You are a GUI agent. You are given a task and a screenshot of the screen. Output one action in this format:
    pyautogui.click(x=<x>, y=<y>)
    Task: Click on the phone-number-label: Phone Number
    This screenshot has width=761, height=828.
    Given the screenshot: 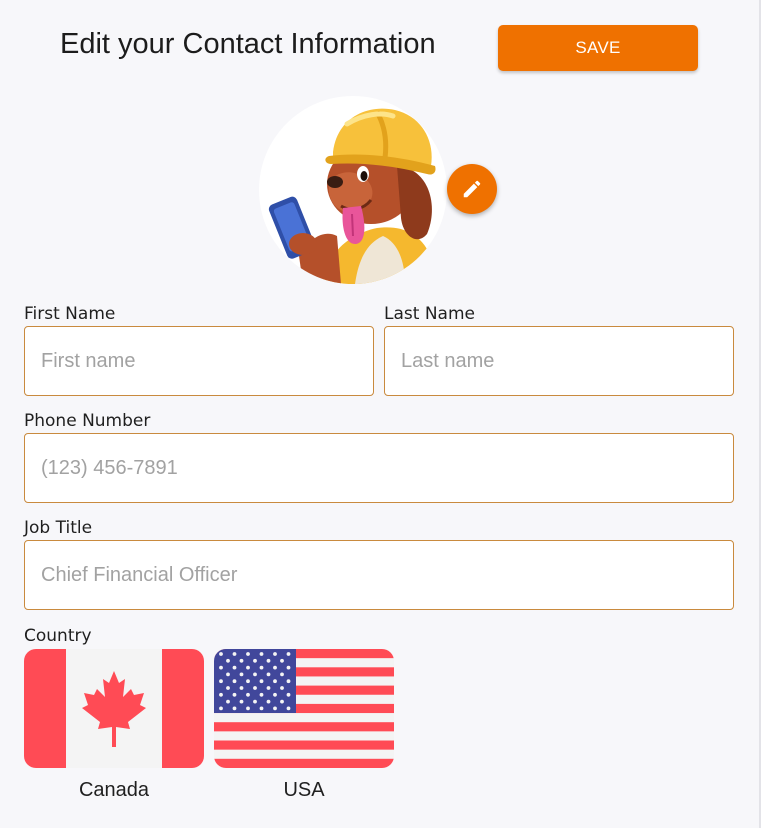 What is the action you would take?
    pyautogui.click(x=87, y=421)
    